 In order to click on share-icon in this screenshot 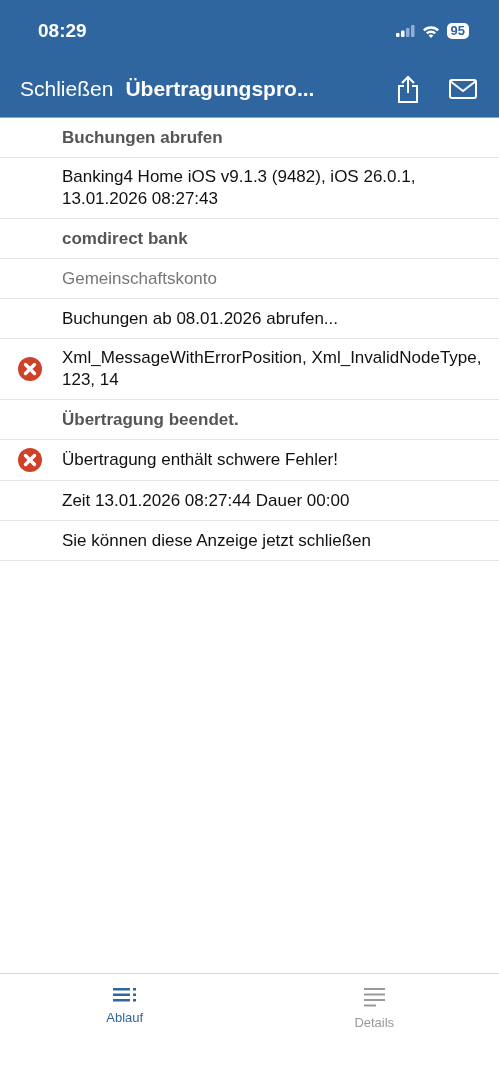, I will do `click(408, 89)`.